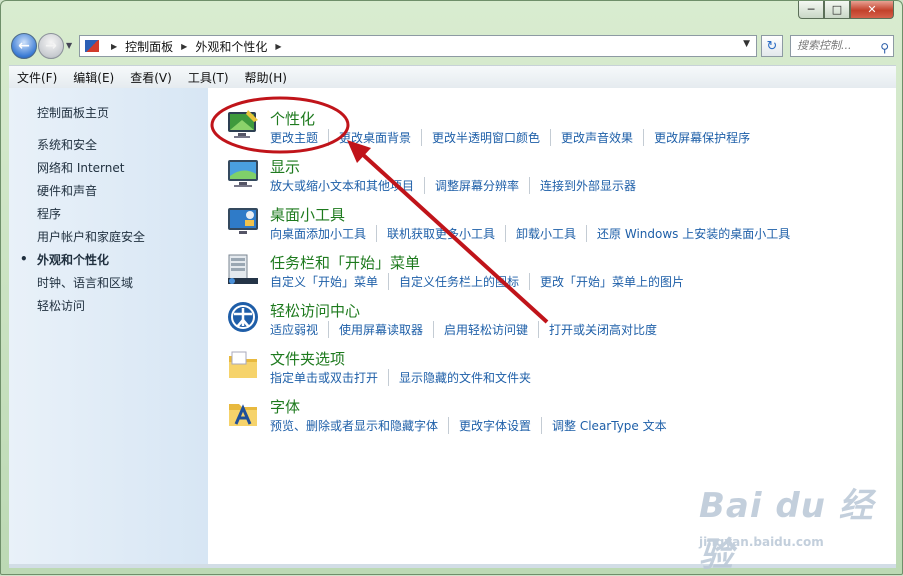 This screenshot has height=576, width=903. What do you see at coordinates (80, 167) in the screenshot?
I see `sidebar-item-network: 网络和 Internet` at bounding box center [80, 167].